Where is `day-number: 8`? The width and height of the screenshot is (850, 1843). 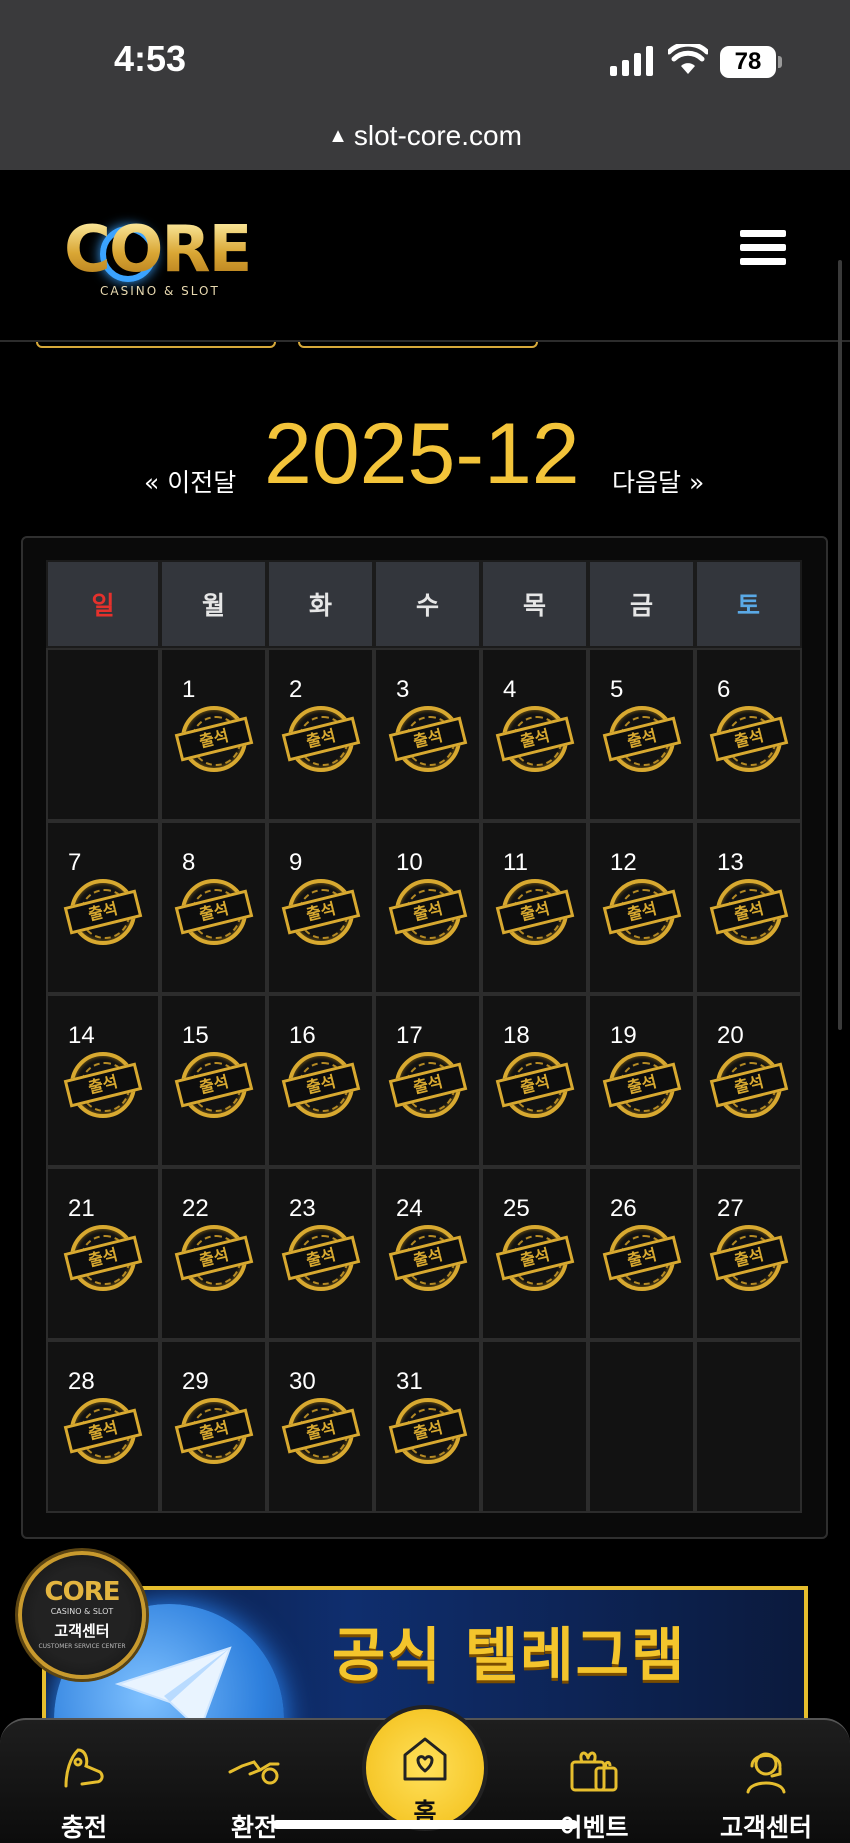 day-number: 8 is located at coordinates (189, 862).